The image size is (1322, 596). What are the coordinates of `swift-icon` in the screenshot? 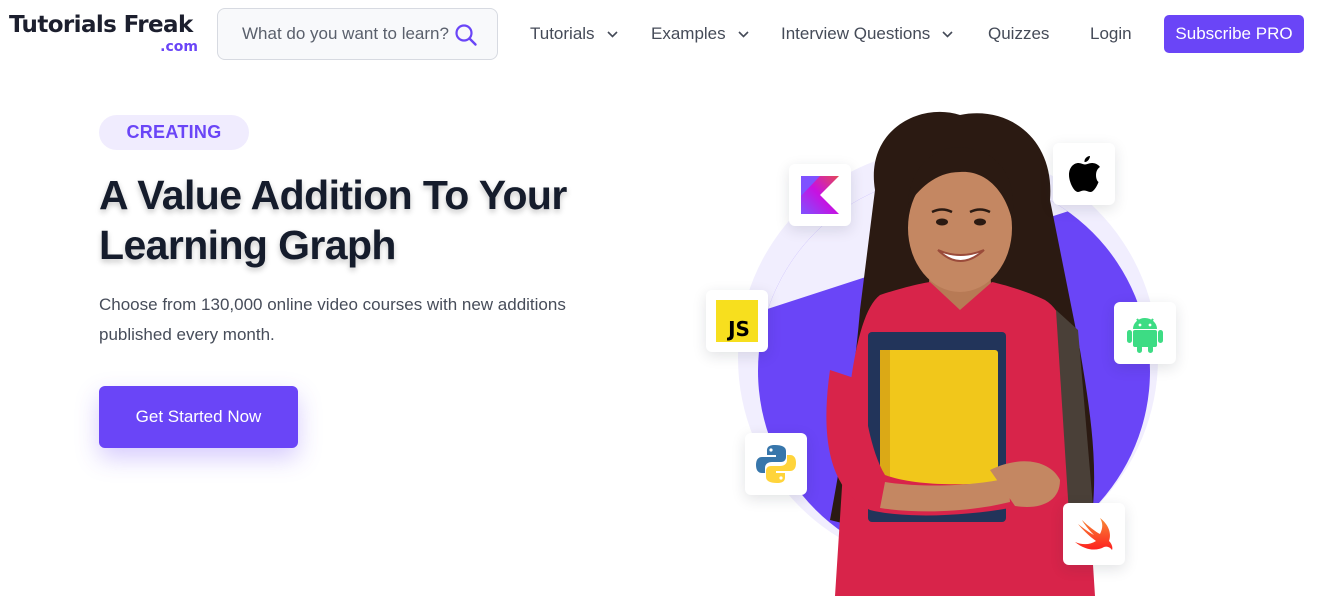 It's located at (1094, 534).